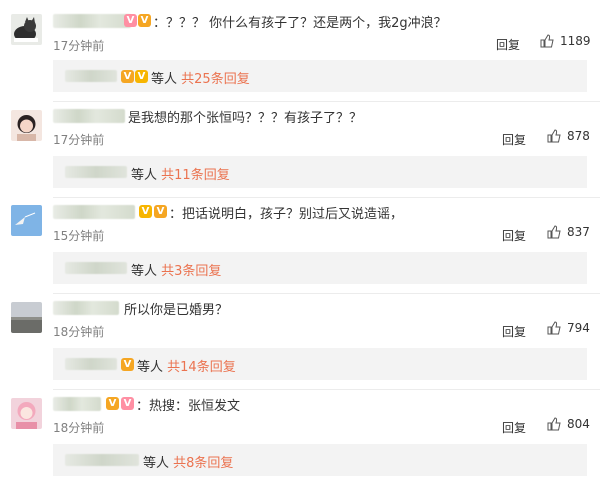  I want to click on reply-count-link: 共3条回复, so click(191, 271).